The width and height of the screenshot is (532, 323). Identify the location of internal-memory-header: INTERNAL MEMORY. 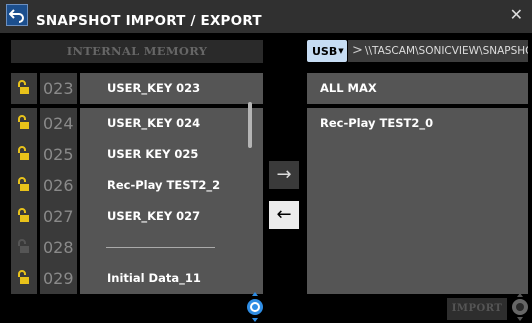
(137, 51).